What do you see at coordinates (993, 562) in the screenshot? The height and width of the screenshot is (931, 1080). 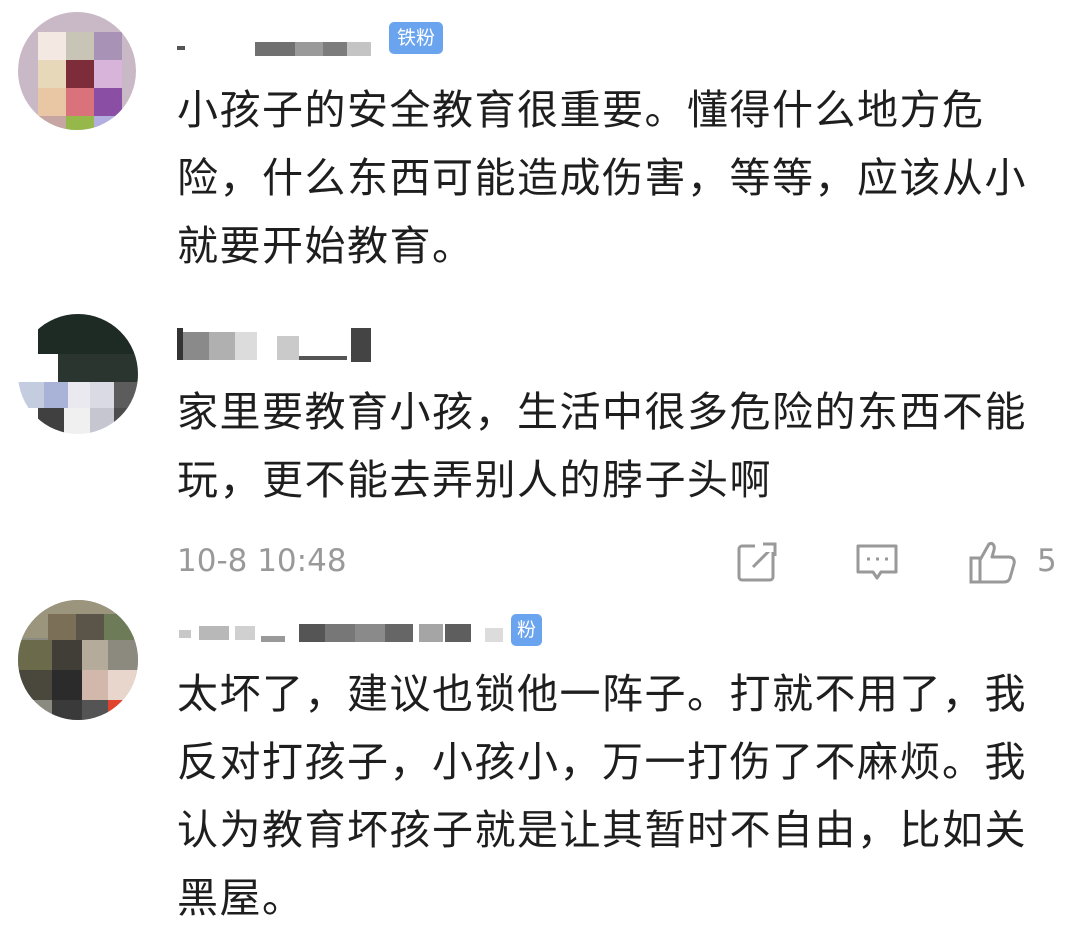 I see `like-icon` at bounding box center [993, 562].